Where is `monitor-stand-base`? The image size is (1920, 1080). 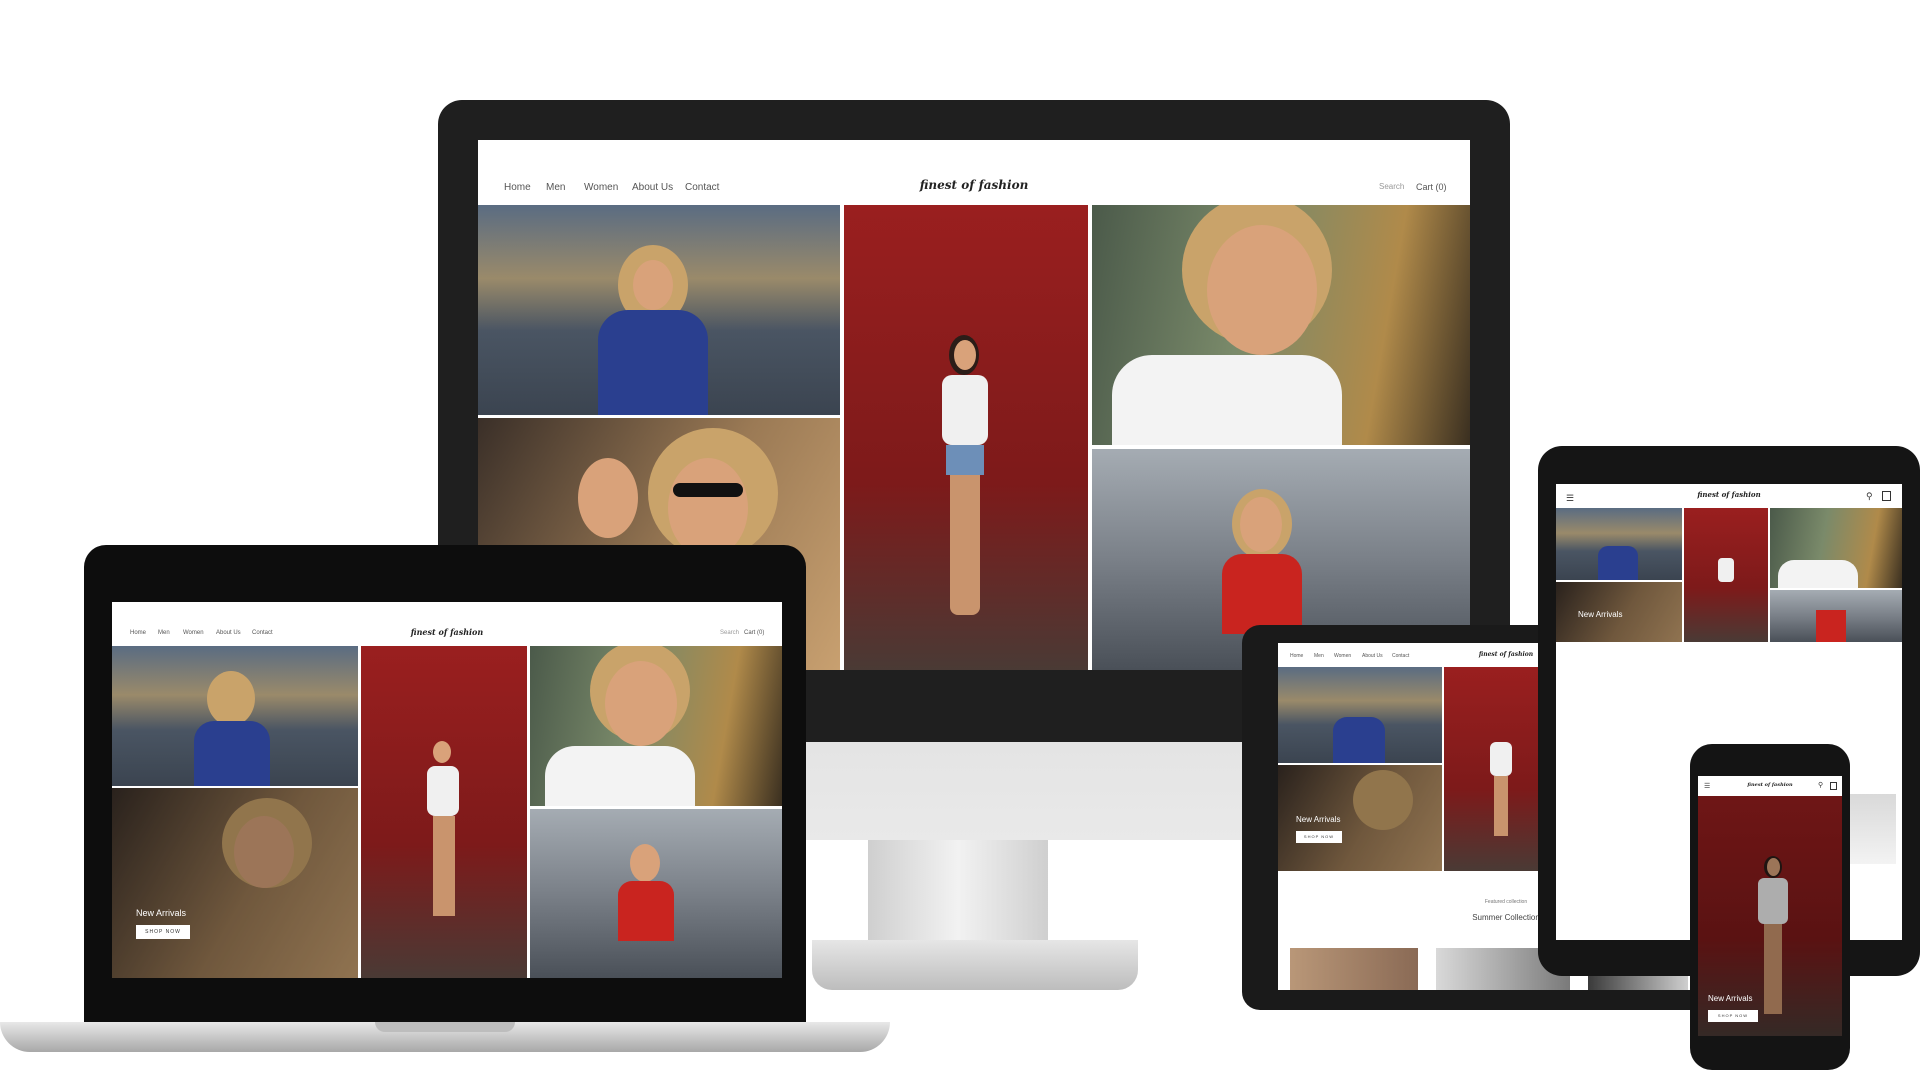
monitor-stand-base is located at coordinates (975, 965).